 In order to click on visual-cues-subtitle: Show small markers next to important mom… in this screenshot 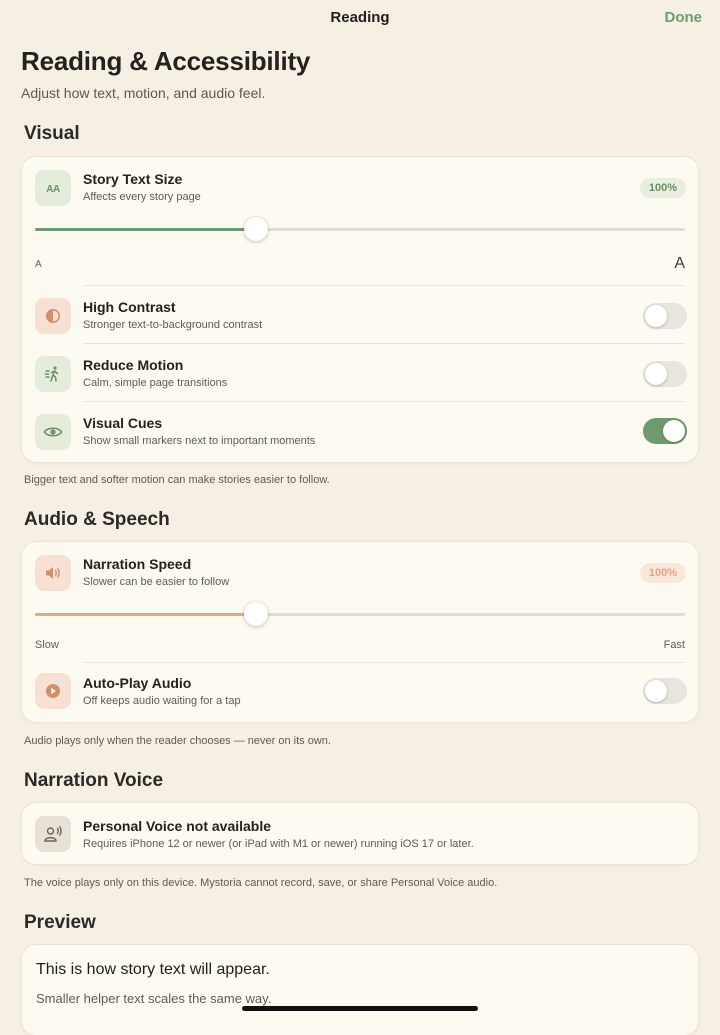, I will do `click(199, 441)`.